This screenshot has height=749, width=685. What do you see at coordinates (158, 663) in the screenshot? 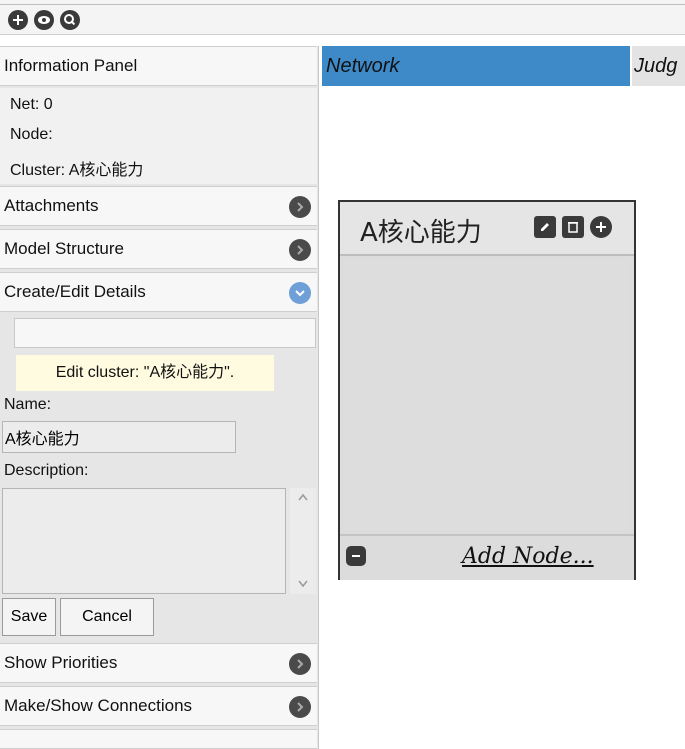
I see `show-priorities-header: Show Priorities` at bounding box center [158, 663].